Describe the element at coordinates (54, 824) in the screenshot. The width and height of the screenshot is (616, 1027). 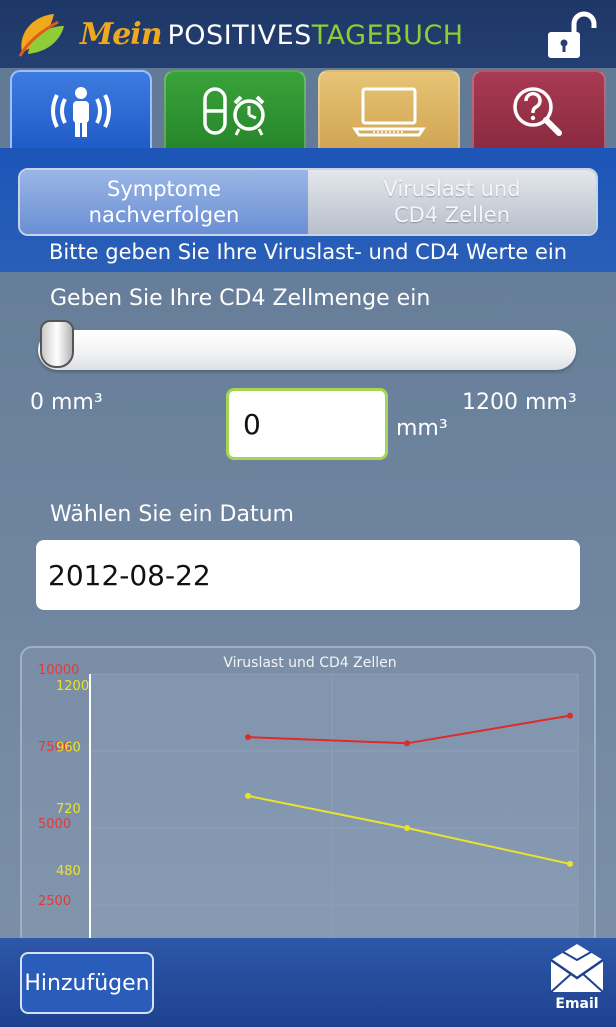
I see `chart-left-tick-label: 5000` at that location.